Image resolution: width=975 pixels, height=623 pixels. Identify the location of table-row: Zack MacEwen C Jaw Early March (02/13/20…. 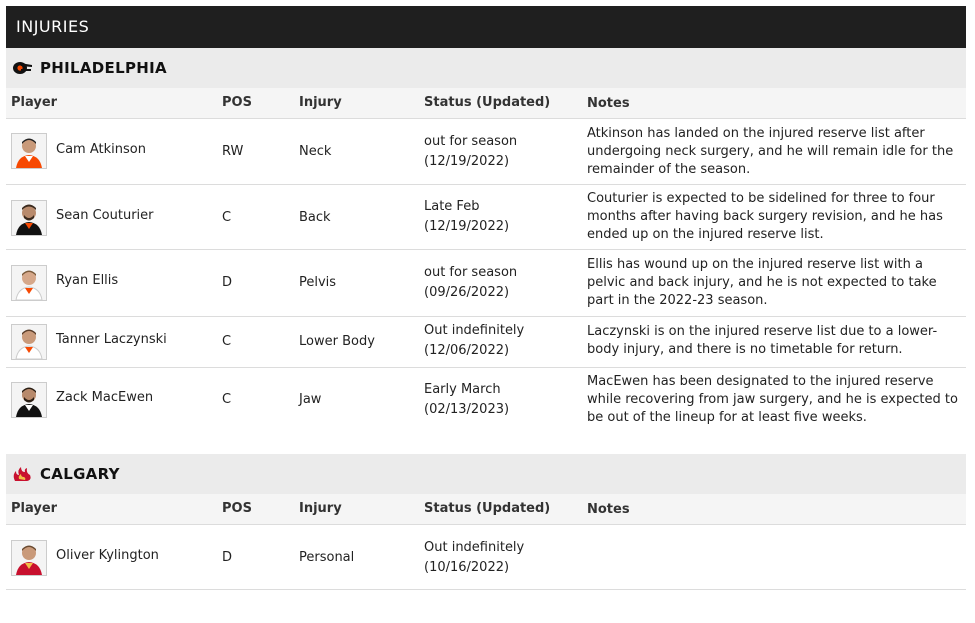
(486, 399).